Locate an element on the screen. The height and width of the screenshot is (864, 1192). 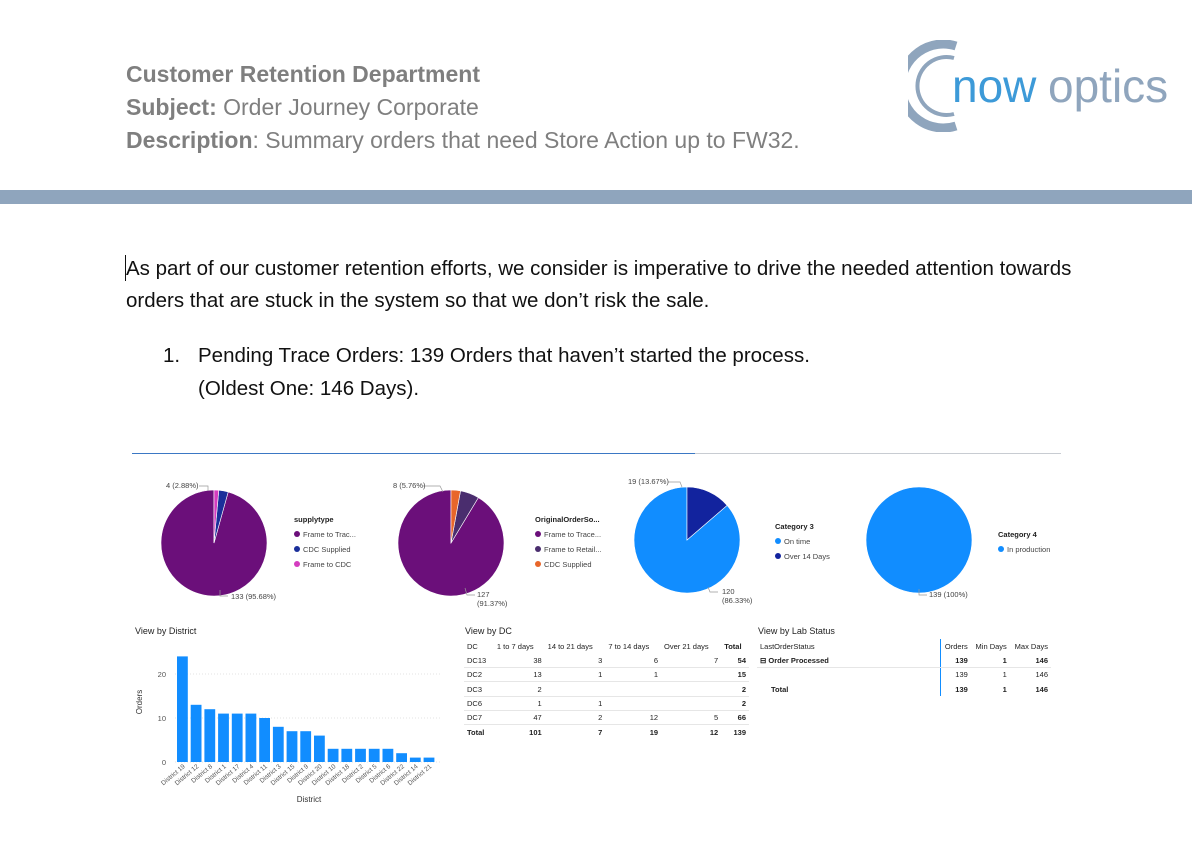
table-cell: DC6 is located at coordinates (479, 703).